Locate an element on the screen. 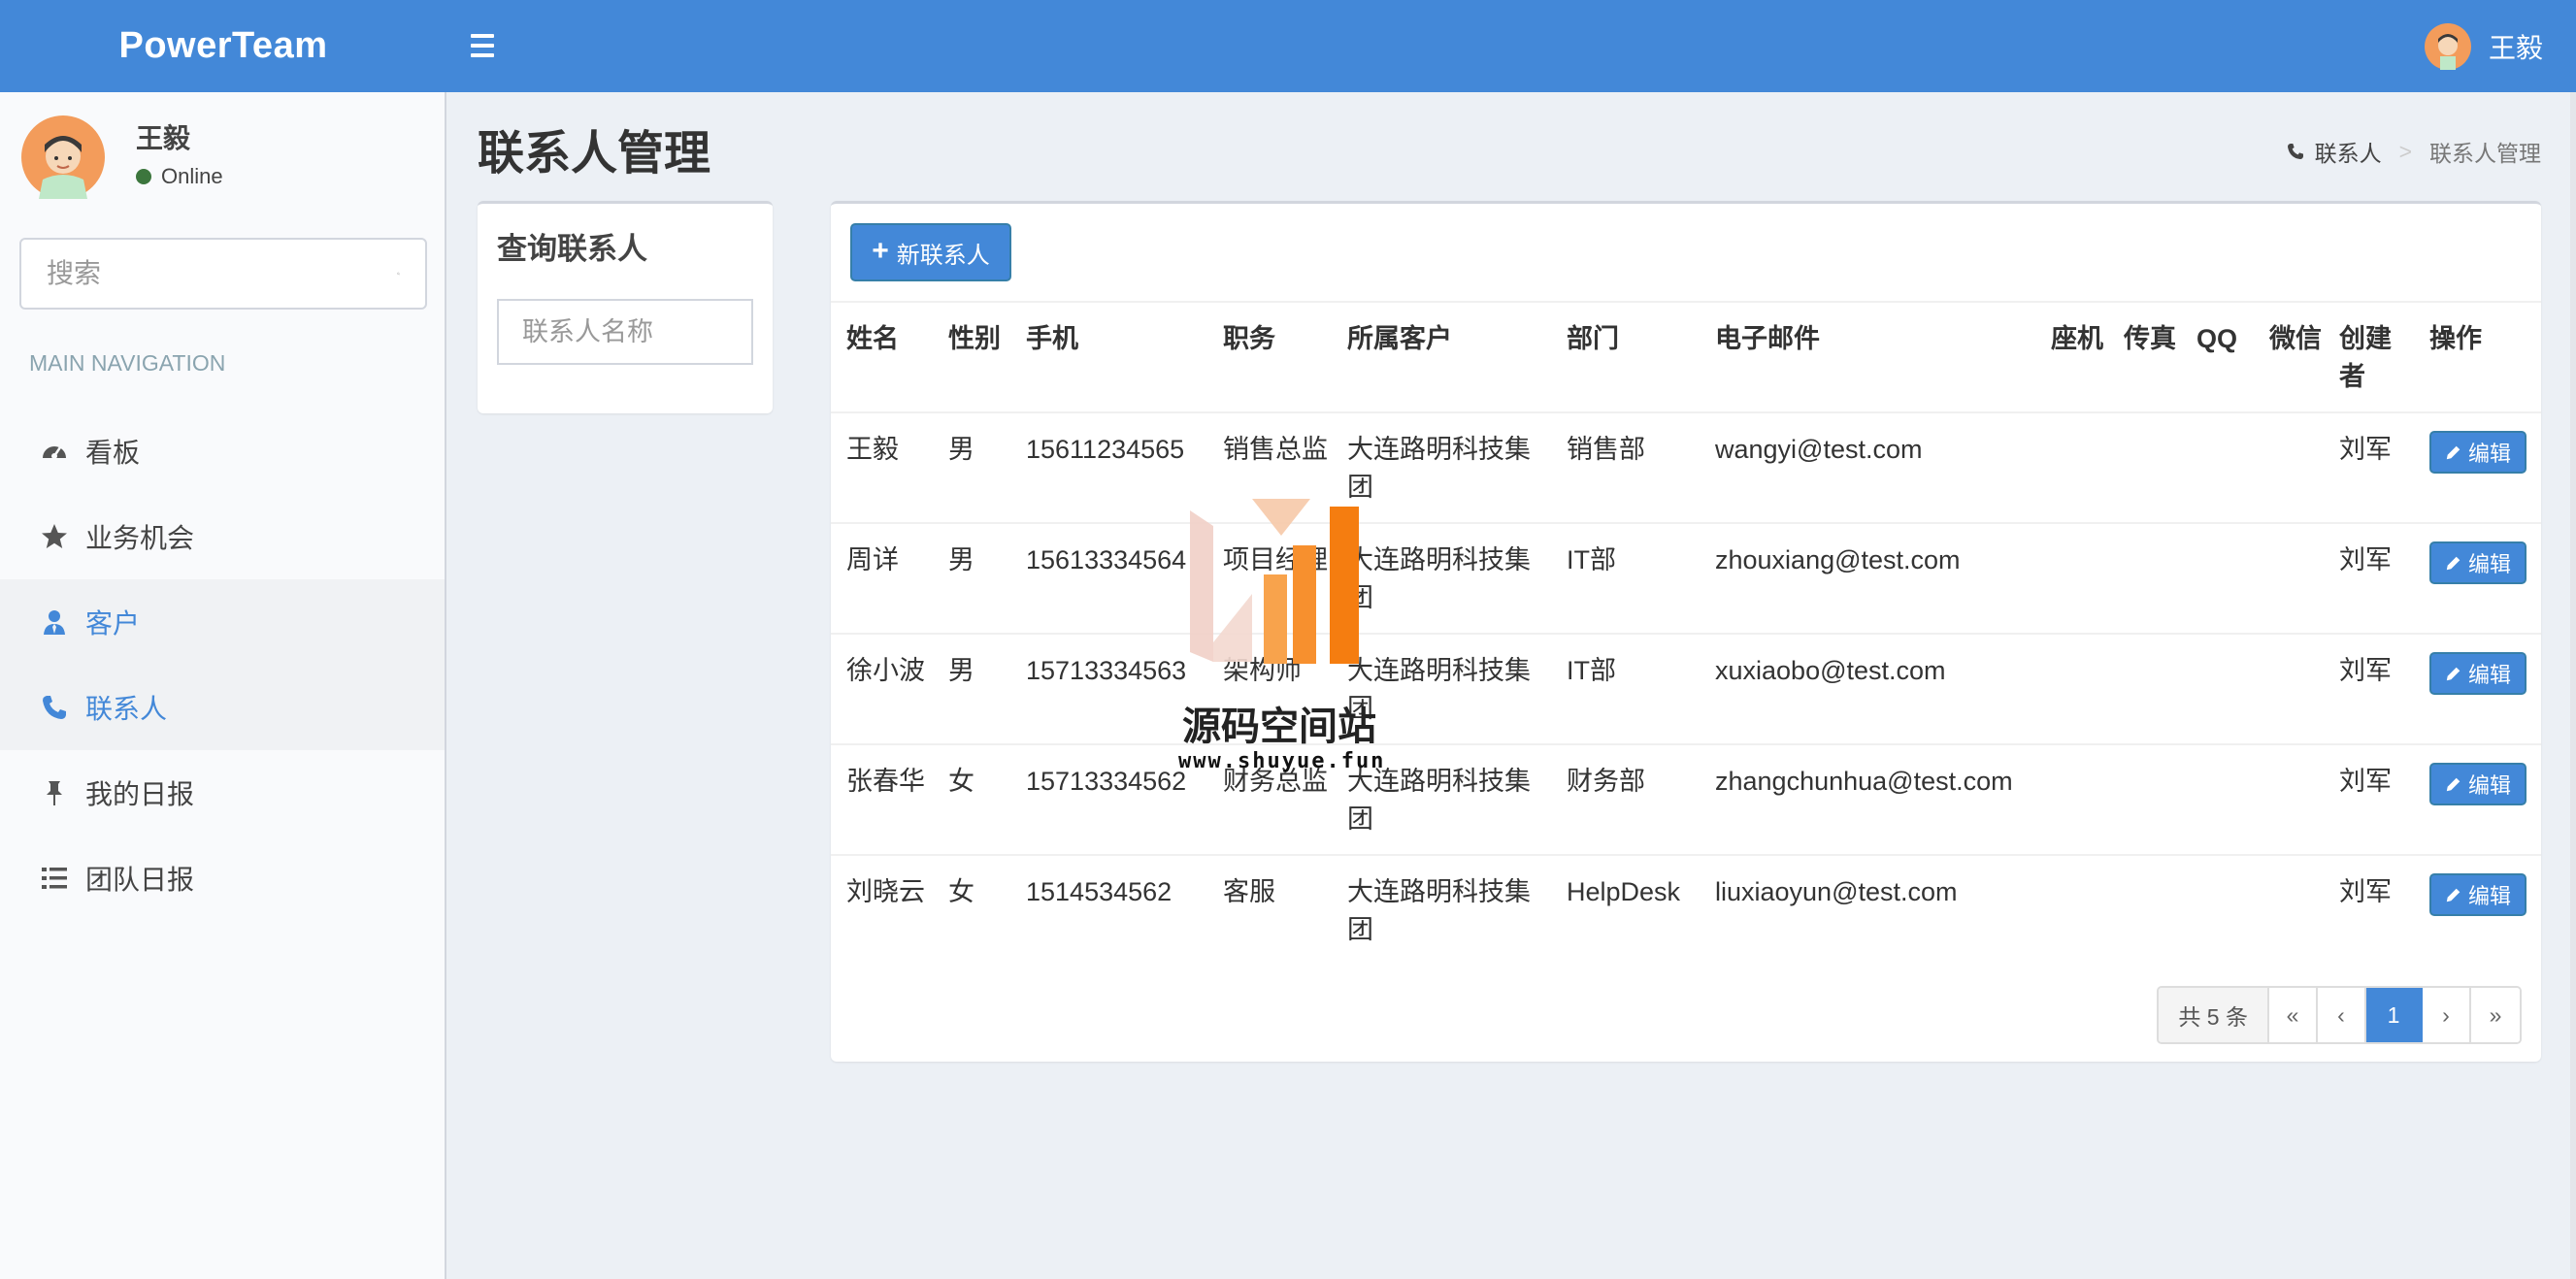 Image resolution: width=2576 pixels, height=1279 pixels. sidebar-search is located at coordinates (223, 274).